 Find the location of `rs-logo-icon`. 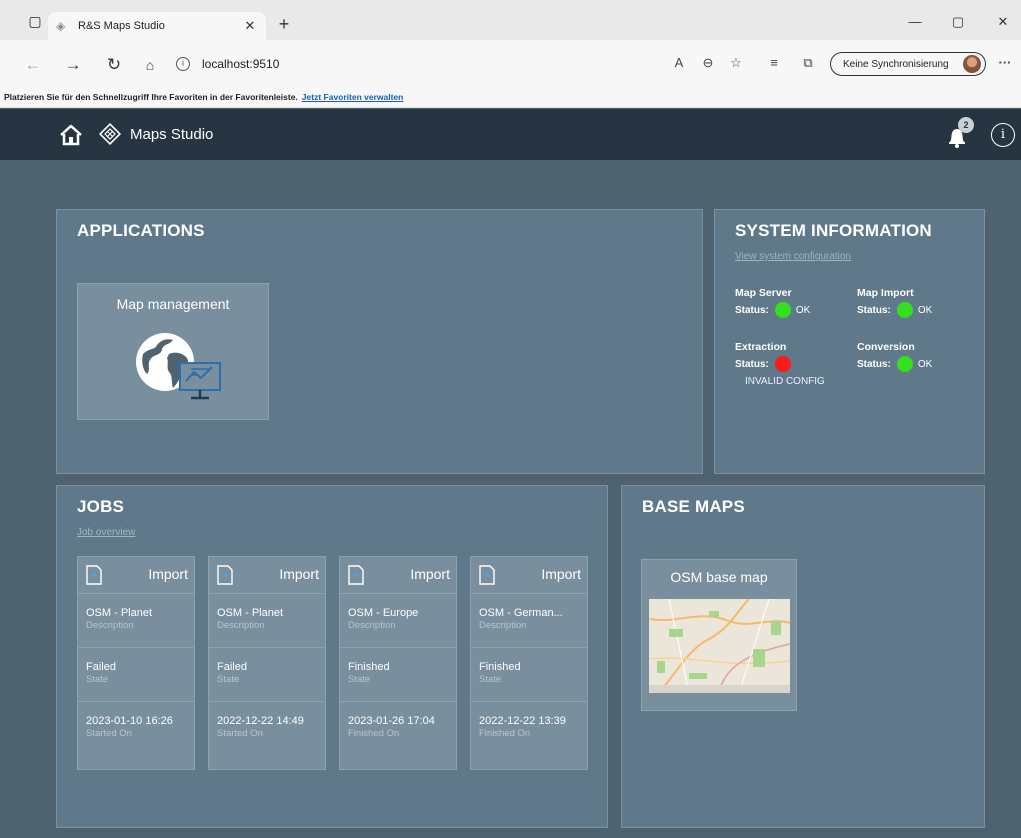

rs-logo-icon is located at coordinates (110, 134).